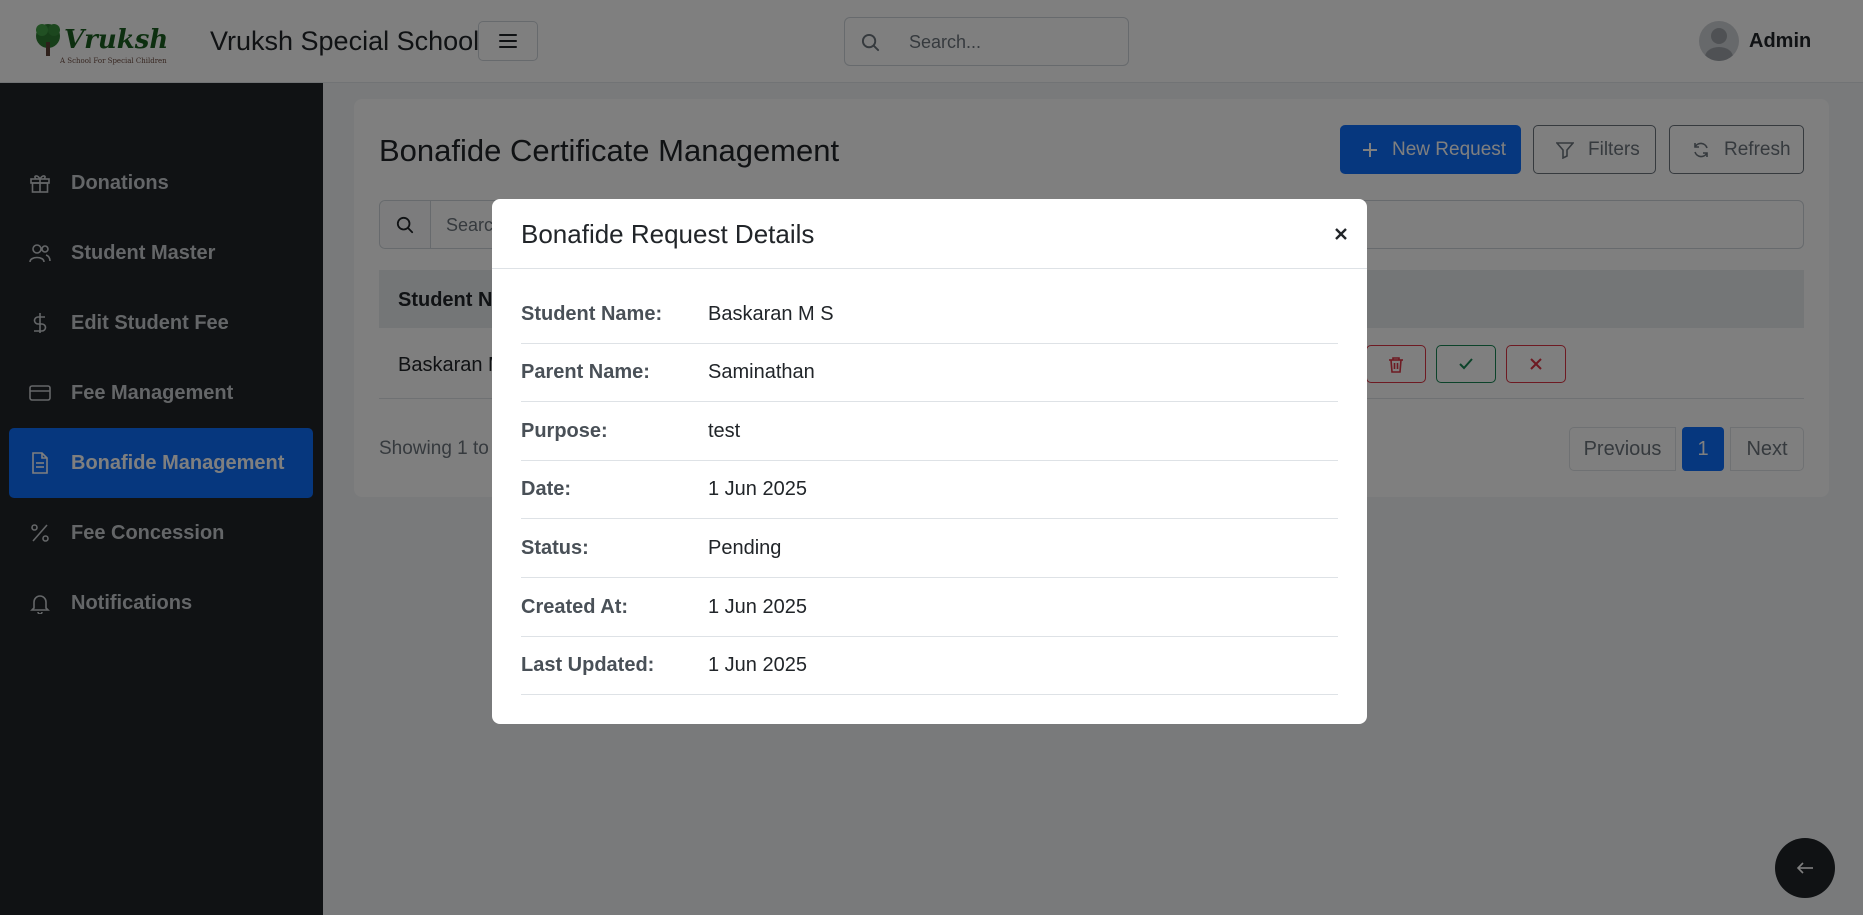 The width and height of the screenshot is (1863, 915). What do you see at coordinates (575, 607) in the screenshot?
I see `detail-label: Created At:` at bounding box center [575, 607].